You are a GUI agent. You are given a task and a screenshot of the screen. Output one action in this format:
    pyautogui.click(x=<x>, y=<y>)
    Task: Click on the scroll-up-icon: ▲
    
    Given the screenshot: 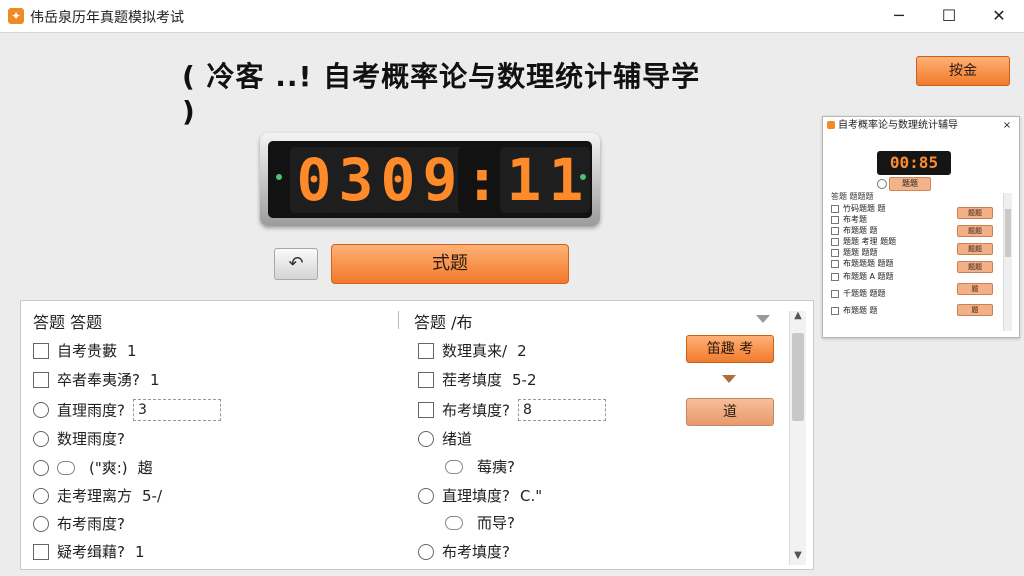 What is the action you would take?
    pyautogui.click(x=798, y=316)
    